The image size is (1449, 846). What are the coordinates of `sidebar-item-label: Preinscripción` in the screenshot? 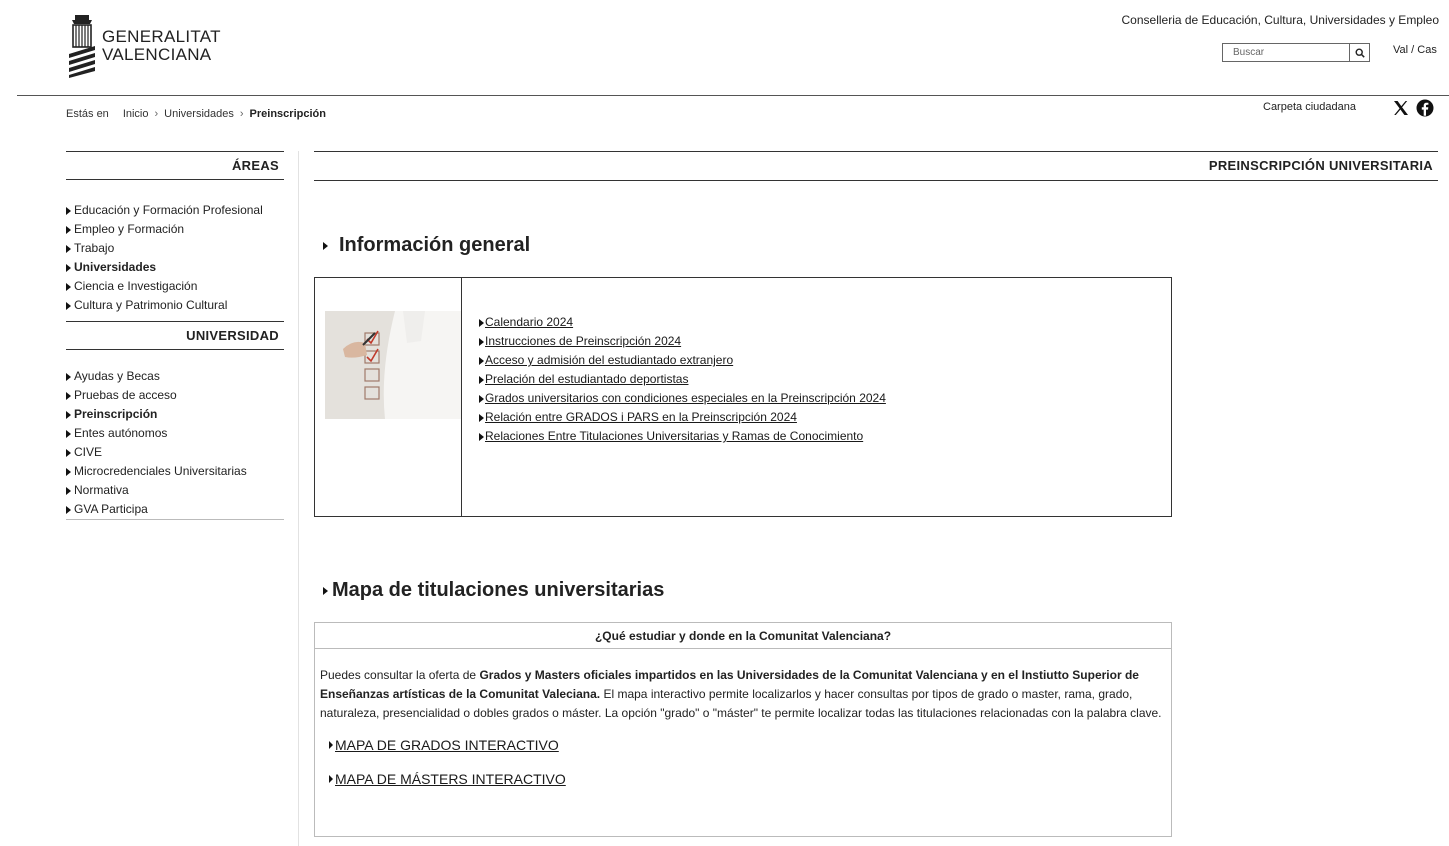 It's located at (116, 414).